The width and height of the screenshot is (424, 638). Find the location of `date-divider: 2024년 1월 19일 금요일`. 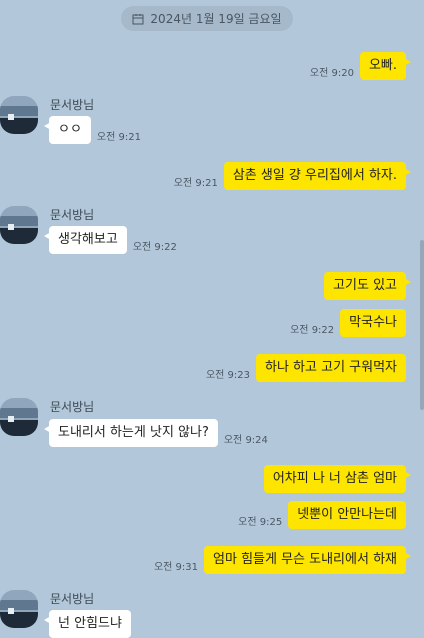

date-divider: 2024년 1월 19일 금요일 is located at coordinates (207, 18).